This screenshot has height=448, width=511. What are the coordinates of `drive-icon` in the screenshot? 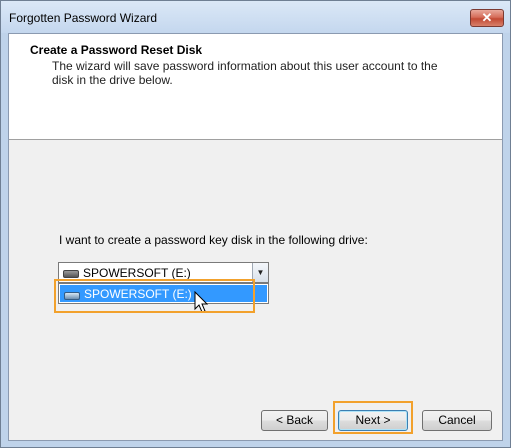 It's located at (71, 274).